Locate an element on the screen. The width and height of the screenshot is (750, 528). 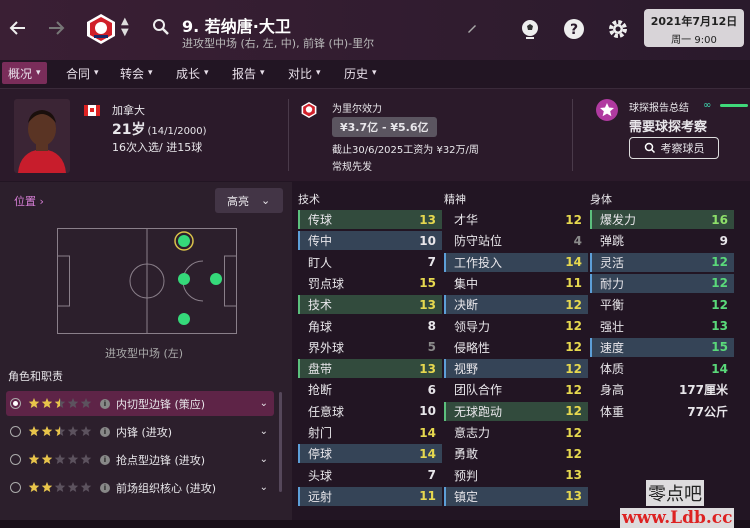
highlight-select: 高亮 ⌄ is located at coordinates (249, 200).